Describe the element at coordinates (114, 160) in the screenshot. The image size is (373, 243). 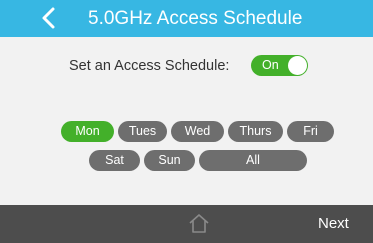
I see `day-button-sat: Sat` at that location.